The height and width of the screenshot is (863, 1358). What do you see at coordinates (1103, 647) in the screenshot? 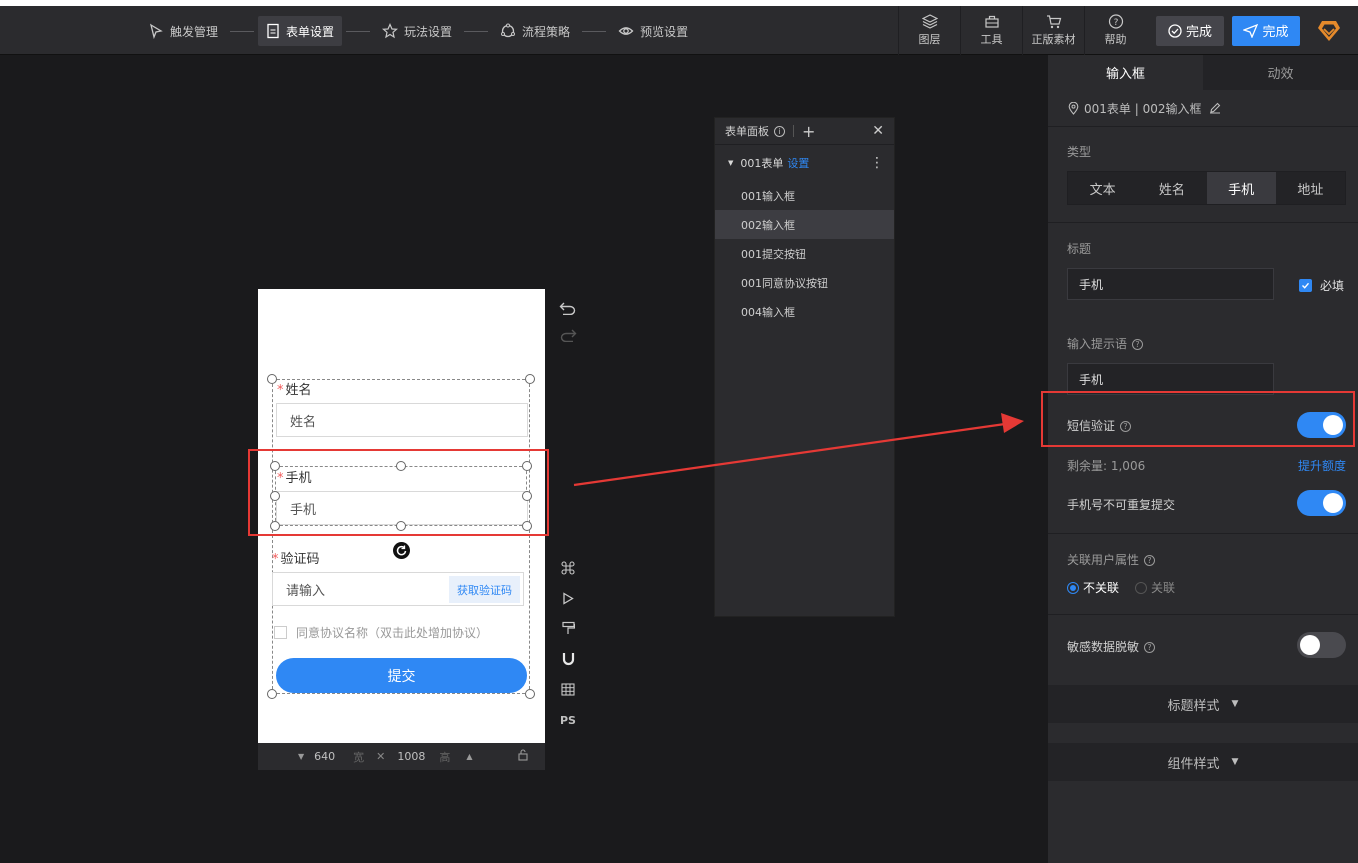
I see `mask-label-text: 敏感数据脱敏` at bounding box center [1103, 647].